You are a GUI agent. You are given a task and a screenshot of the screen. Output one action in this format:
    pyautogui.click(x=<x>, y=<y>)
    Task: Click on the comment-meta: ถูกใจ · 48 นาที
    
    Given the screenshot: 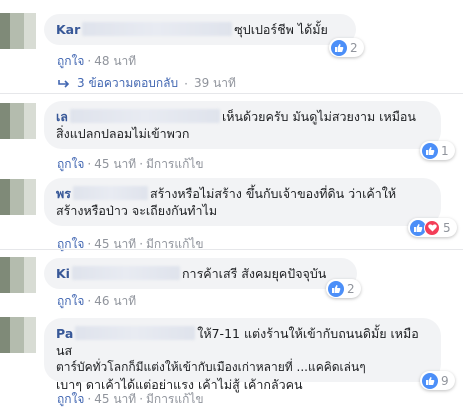 What is the action you would take?
    pyautogui.click(x=97, y=61)
    